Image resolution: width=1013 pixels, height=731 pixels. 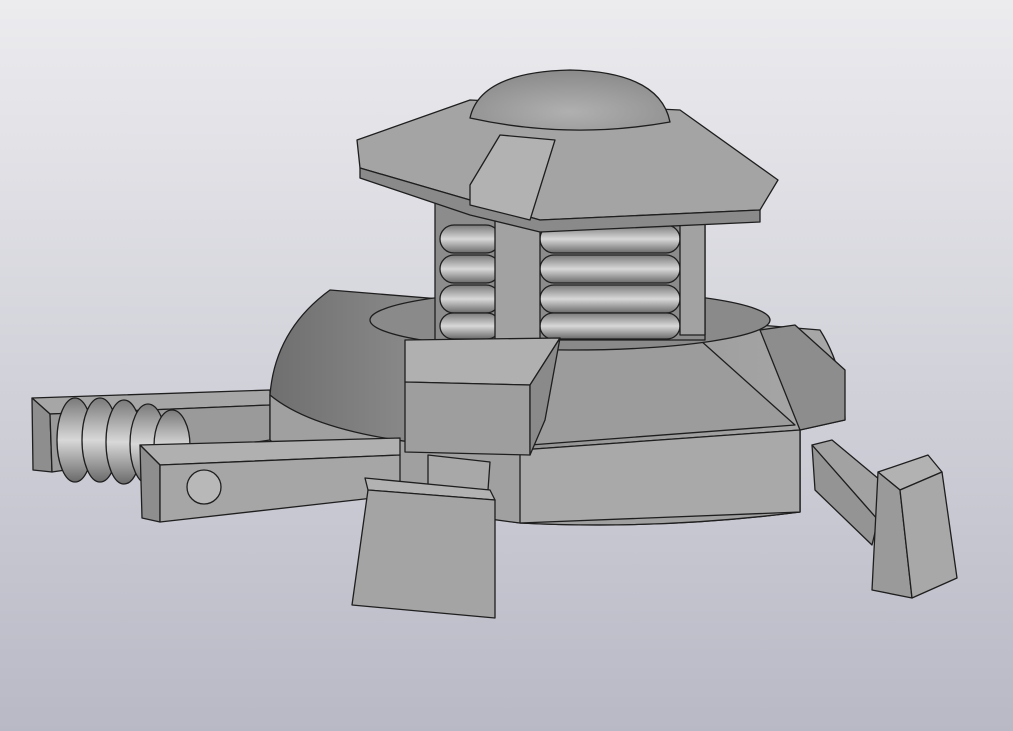 What do you see at coordinates (204, 487) in the screenshot?
I see `pivot-pin` at bounding box center [204, 487].